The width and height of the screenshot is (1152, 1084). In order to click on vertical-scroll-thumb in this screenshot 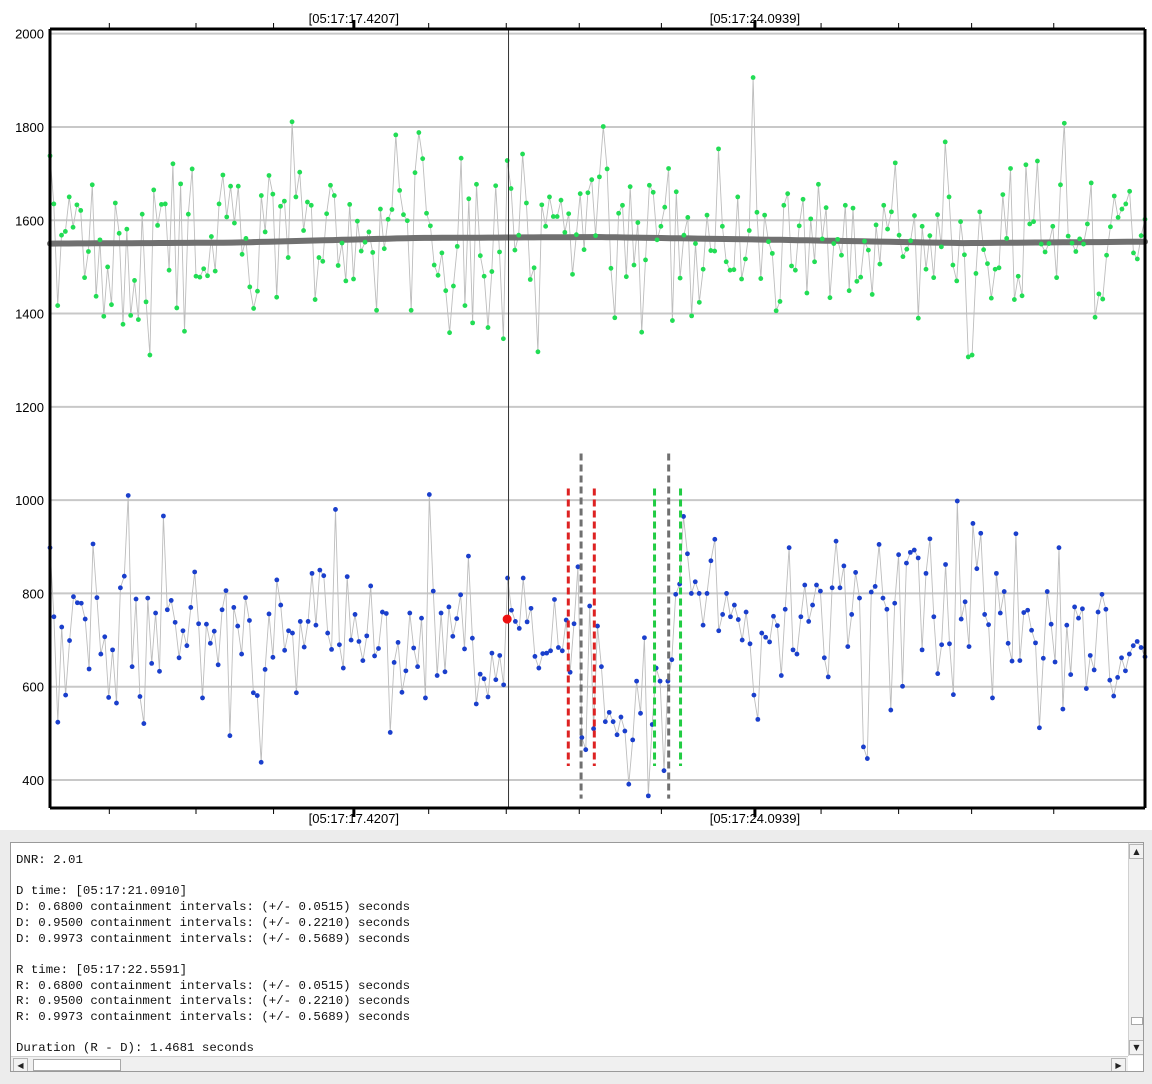, I will do `click(1137, 1021)`.